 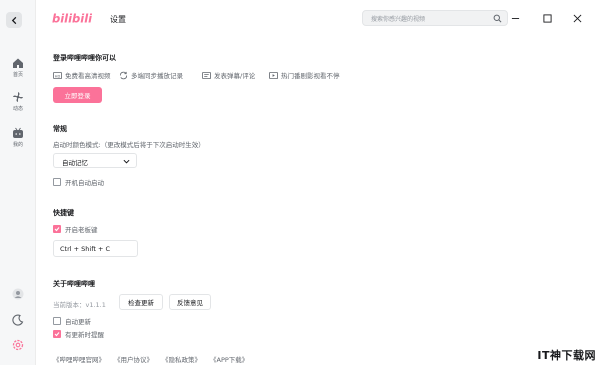 What do you see at coordinates (273, 75) in the screenshot?
I see `play-icon` at bounding box center [273, 75].